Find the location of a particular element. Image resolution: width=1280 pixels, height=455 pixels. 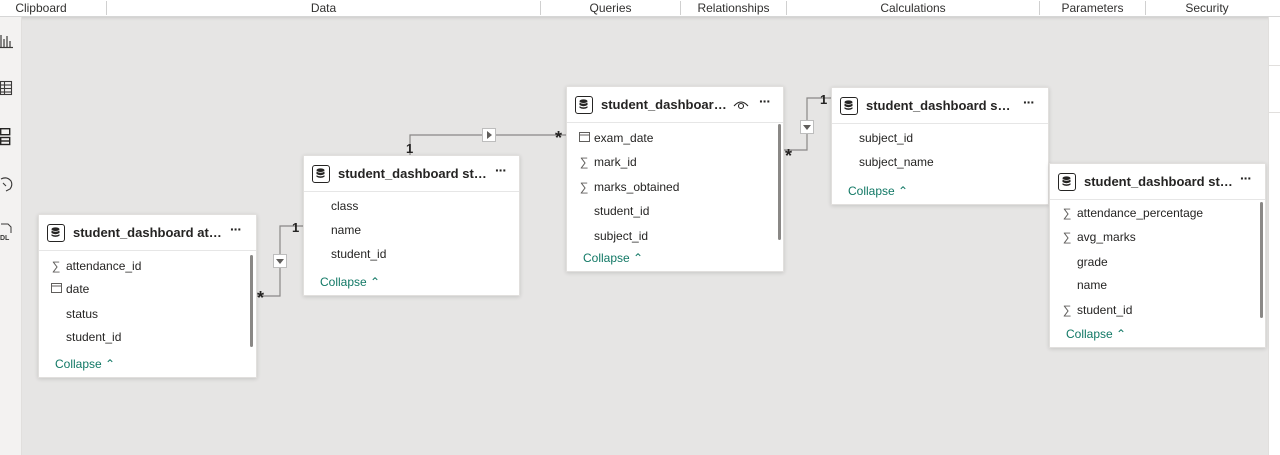

visibility-icon is located at coordinates (741, 104).